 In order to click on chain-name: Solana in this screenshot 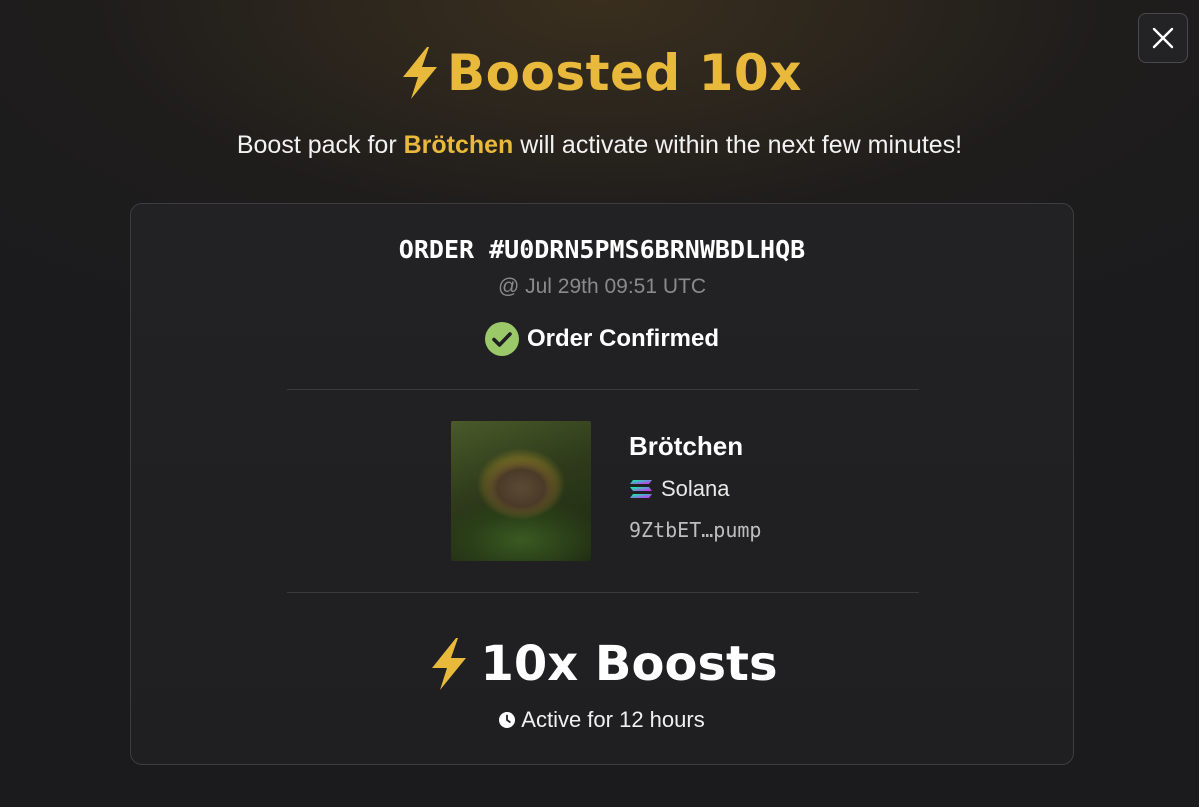, I will do `click(695, 488)`.